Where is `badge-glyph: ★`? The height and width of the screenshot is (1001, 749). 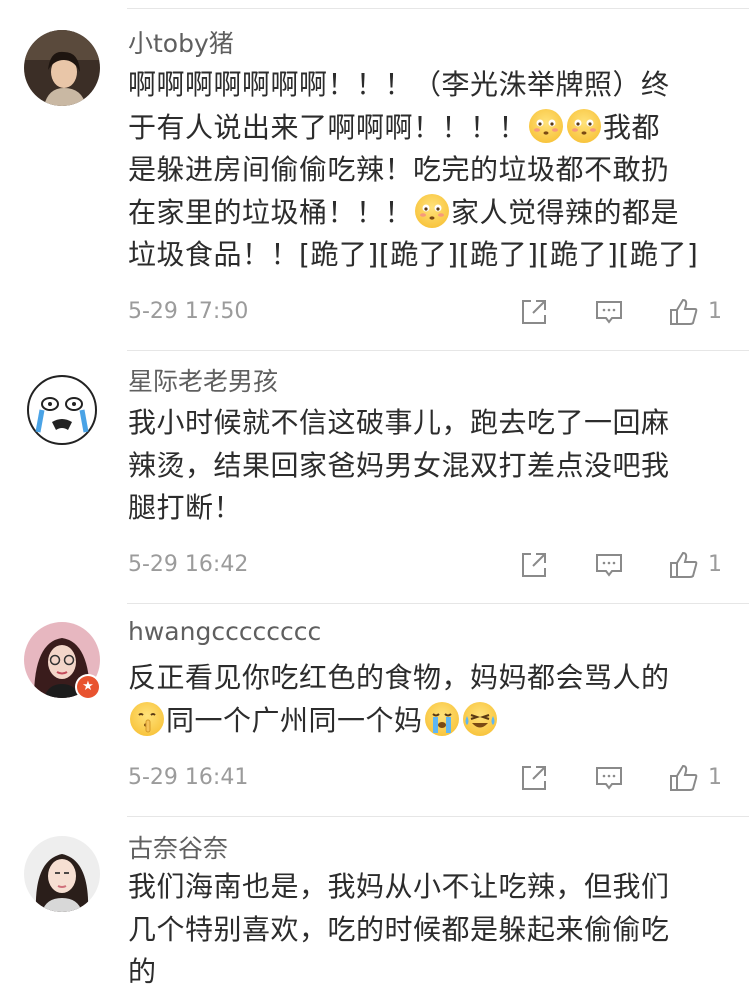 badge-glyph: ★ is located at coordinates (88, 687).